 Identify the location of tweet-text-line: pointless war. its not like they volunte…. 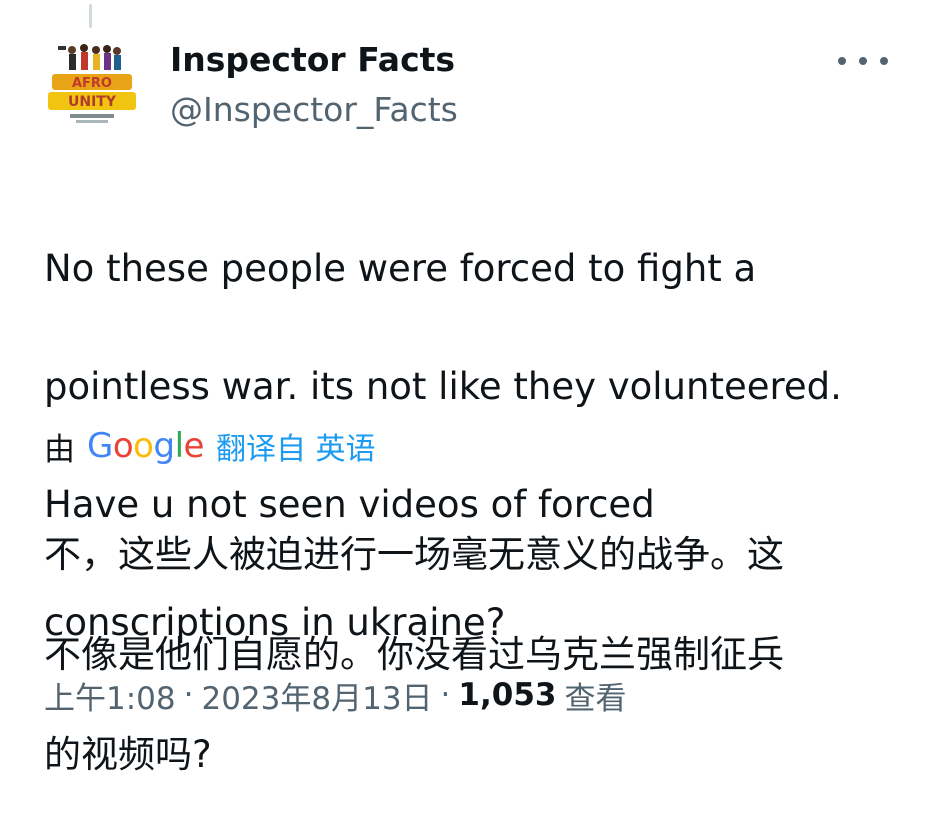
(443, 386).